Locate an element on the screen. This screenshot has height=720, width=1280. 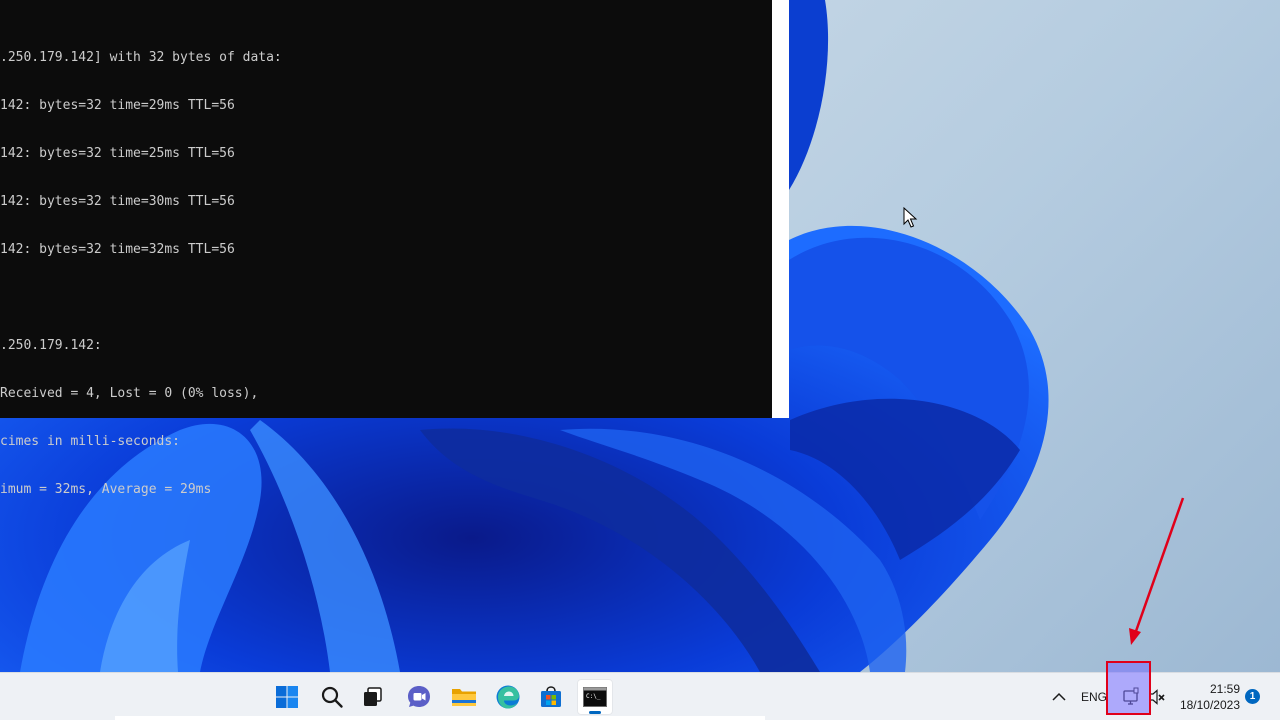
windows-logo-icon is located at coordinates (287, 697).